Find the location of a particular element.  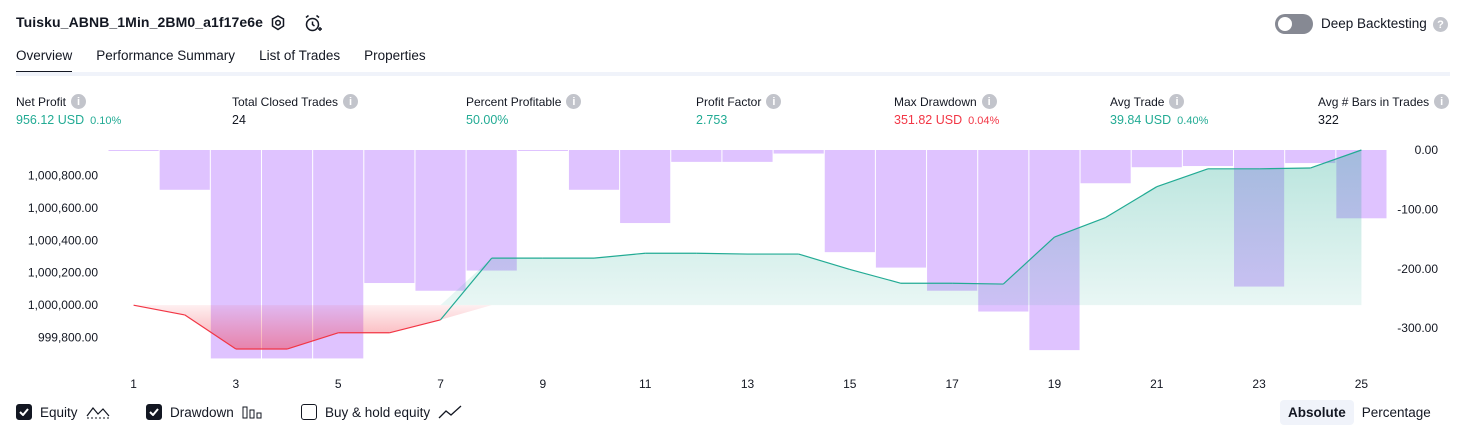

metric-label: Total Closed Trades is located at coordinates (285, 101).